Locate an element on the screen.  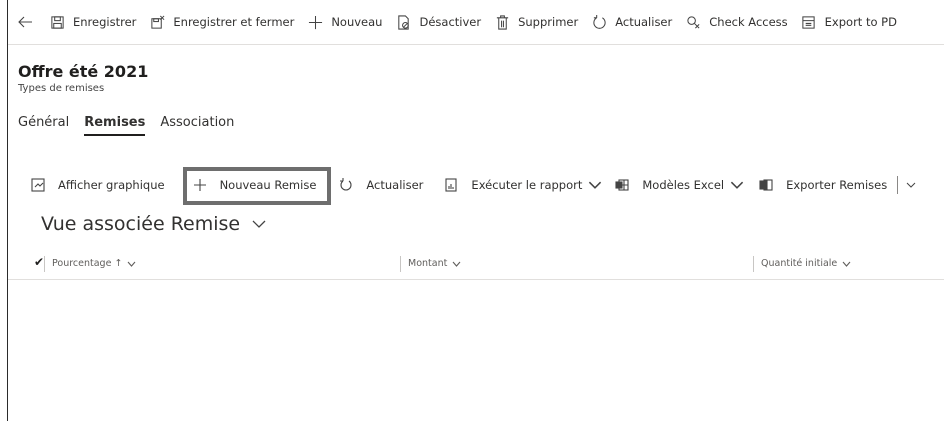
save-button: Enregistrer is located at coordinates (92, 22).